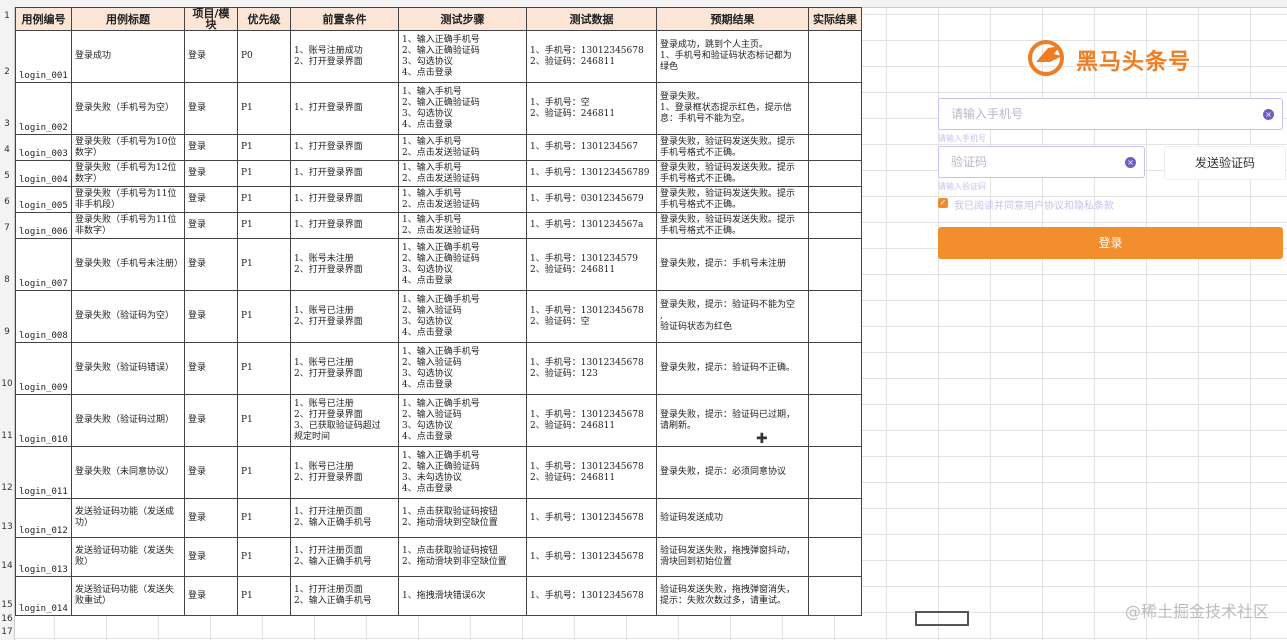 The height and width of the screenshot is (640, 1287). I want to click on cell-id: login_004, so click(43, 173).